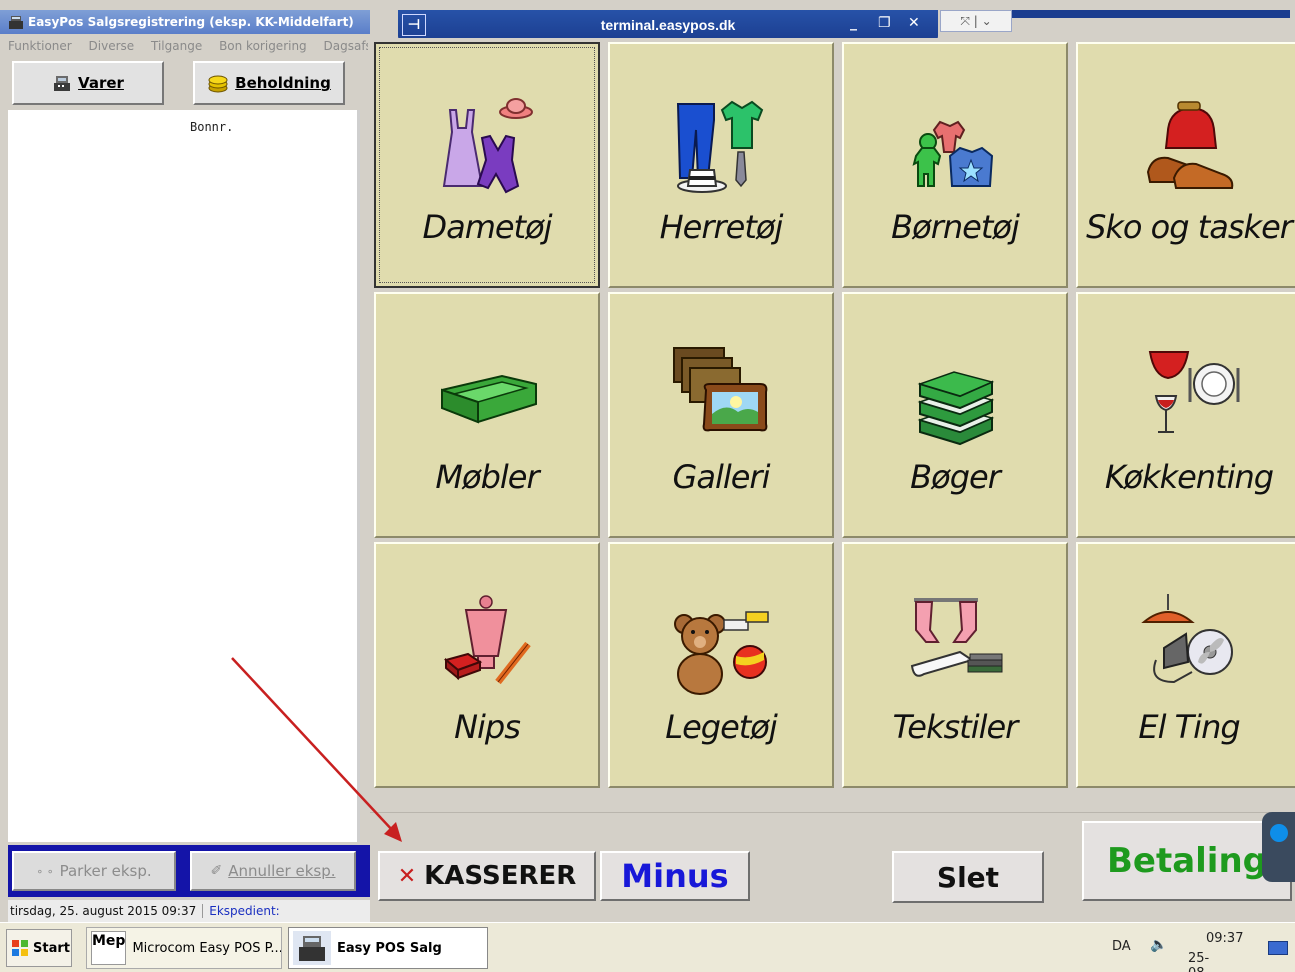 The height and width of the screenshot is (972, 1295). Describe the element at coordinates (1225, 938) in the screenshot. I see `clock-time: 09:37` at that location.